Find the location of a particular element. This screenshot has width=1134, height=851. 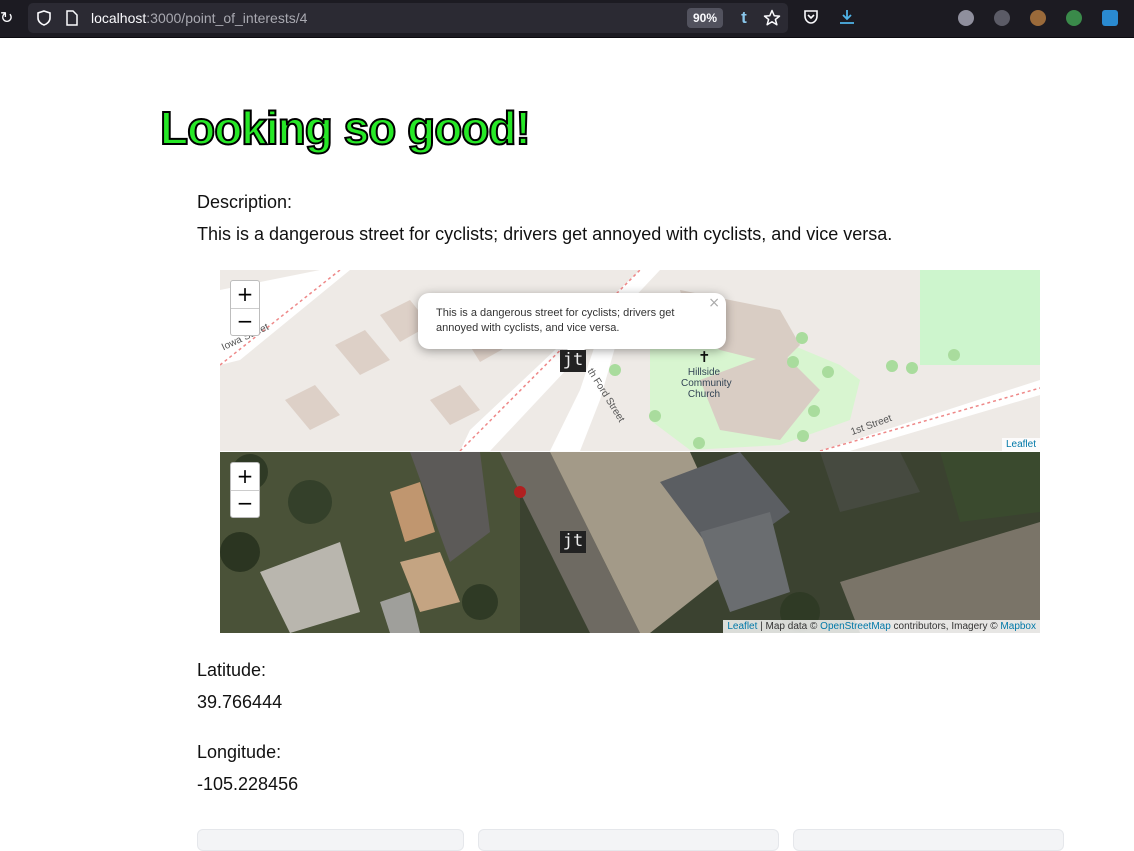

page-title: Looking so good! is located at coordinates (345, 128).